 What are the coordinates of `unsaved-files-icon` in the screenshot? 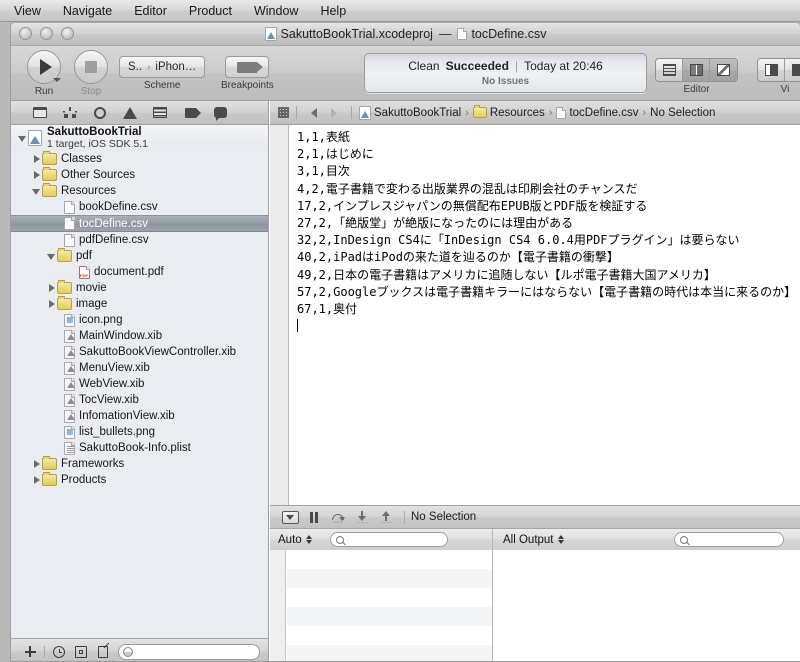 It's located at (103, 651).